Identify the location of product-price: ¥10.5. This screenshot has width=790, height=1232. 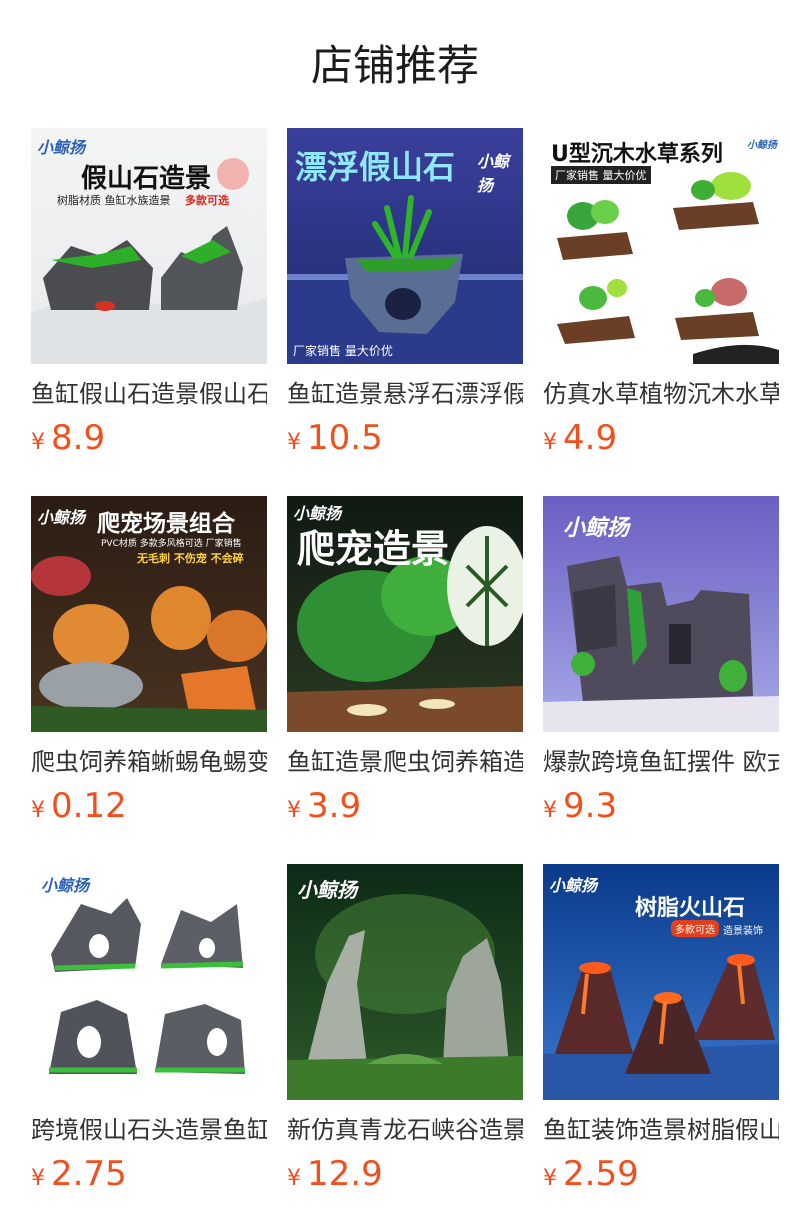
(335, 438).